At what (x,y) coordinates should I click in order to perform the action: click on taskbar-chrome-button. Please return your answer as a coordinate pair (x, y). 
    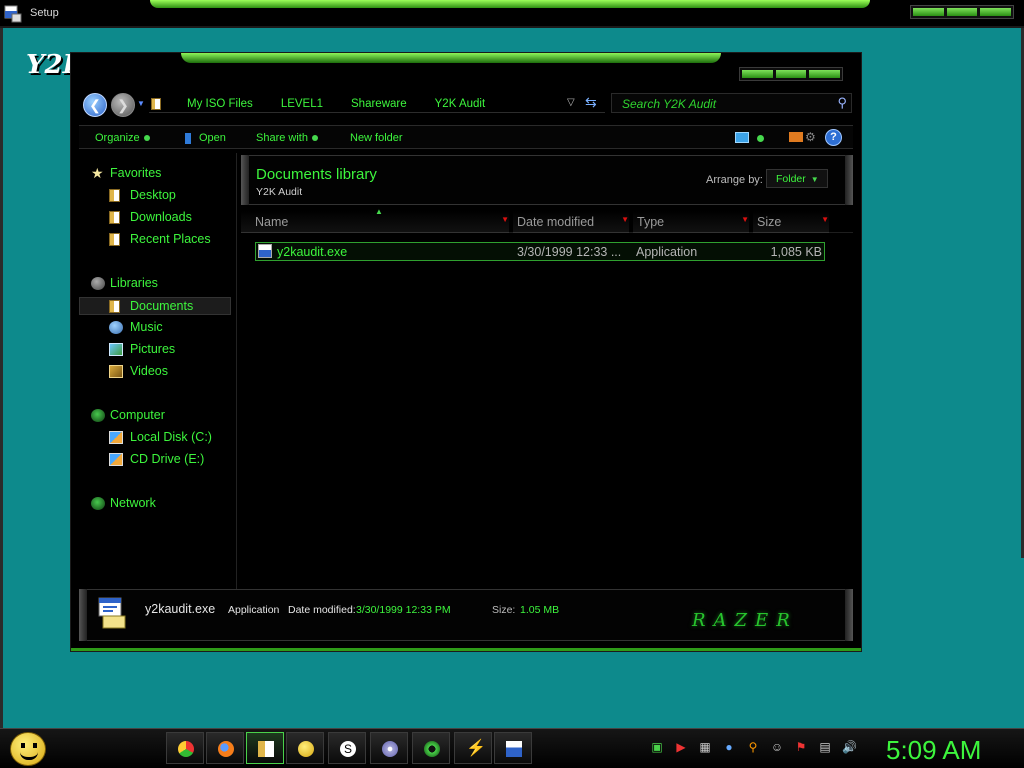
    Looking at the image, I should click on (185, 748).